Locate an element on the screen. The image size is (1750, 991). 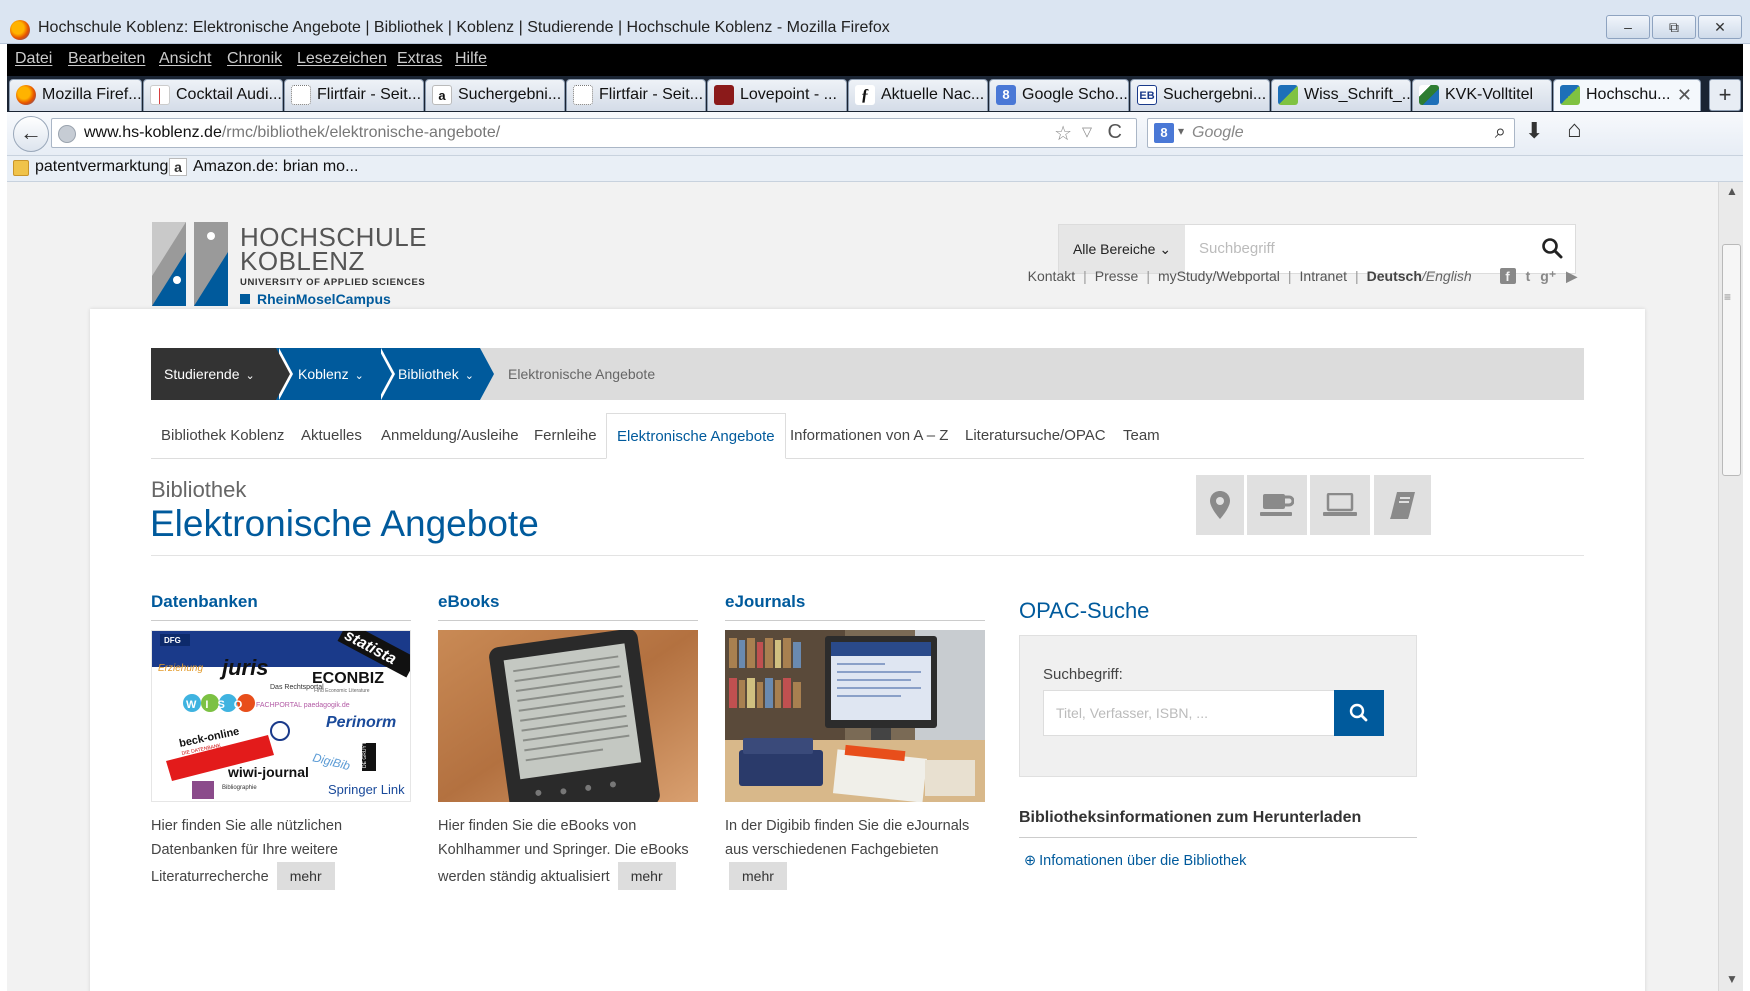
link-kontakt: Kontakt is located at coordinates (1051, 276).